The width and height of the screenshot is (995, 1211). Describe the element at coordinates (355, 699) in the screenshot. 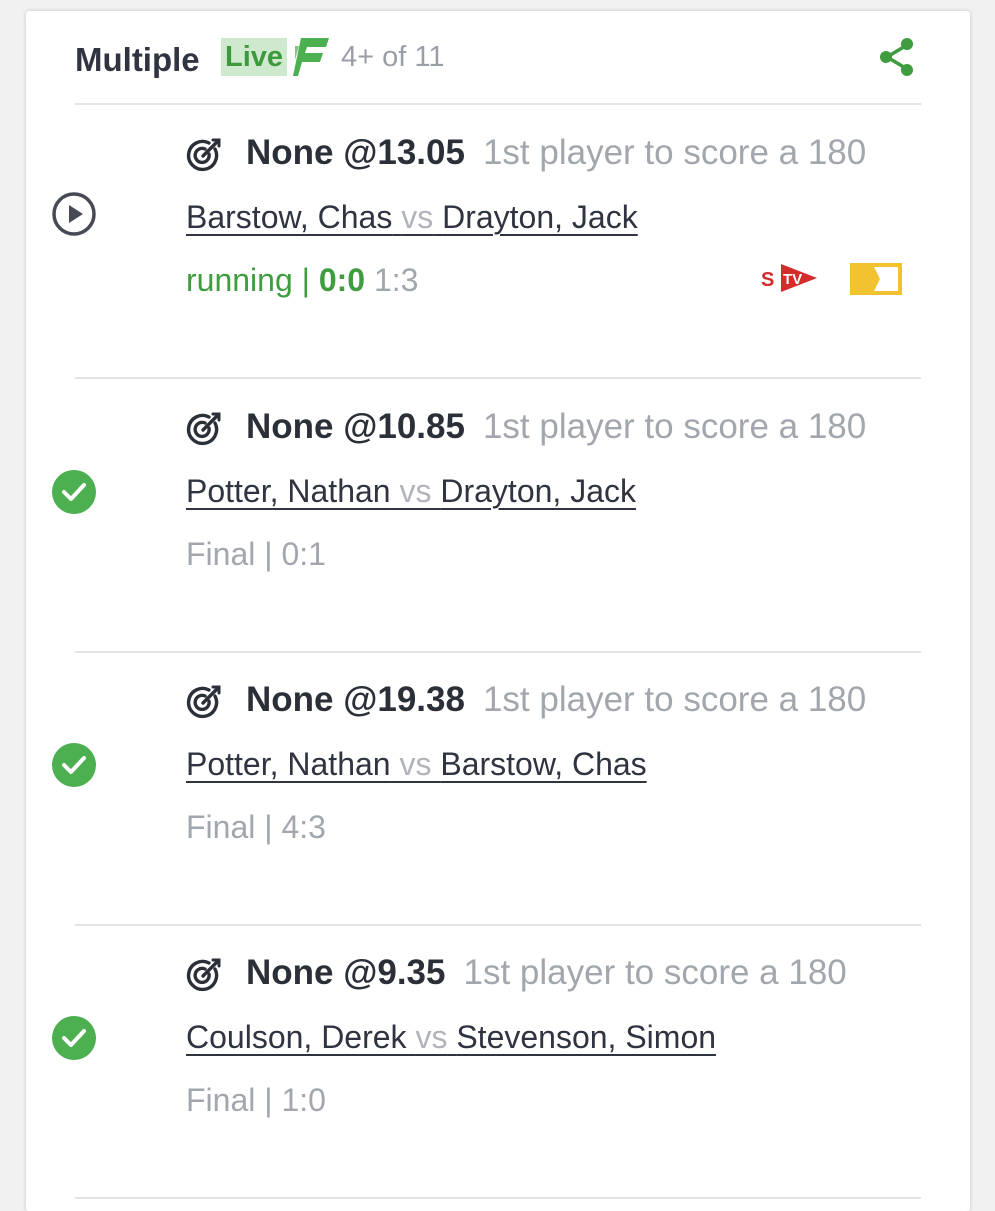

I see `selection-label: None @19.38` at that location.